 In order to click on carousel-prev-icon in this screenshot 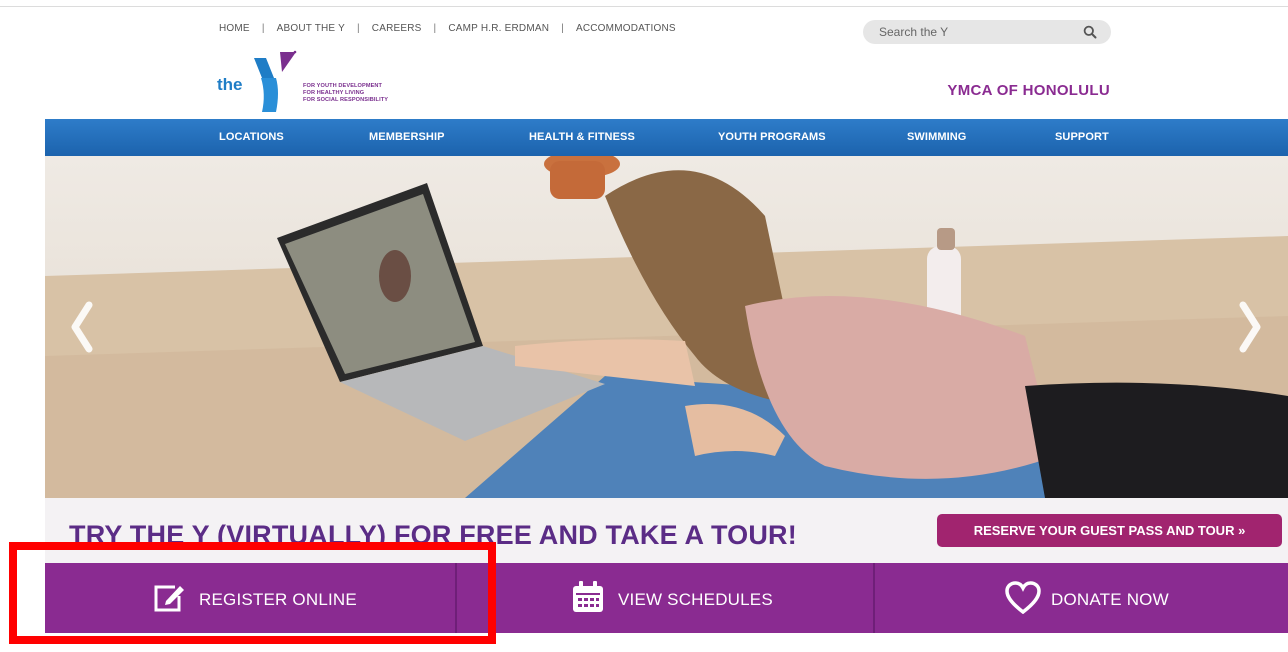, I will do `click(82, 327)`.